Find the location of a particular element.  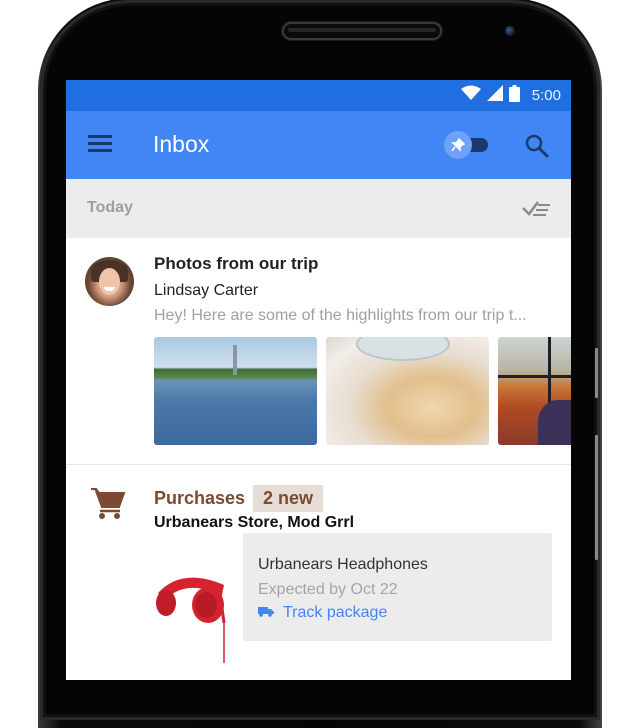

autumn-view-photo is located at coordinates (534, 391).